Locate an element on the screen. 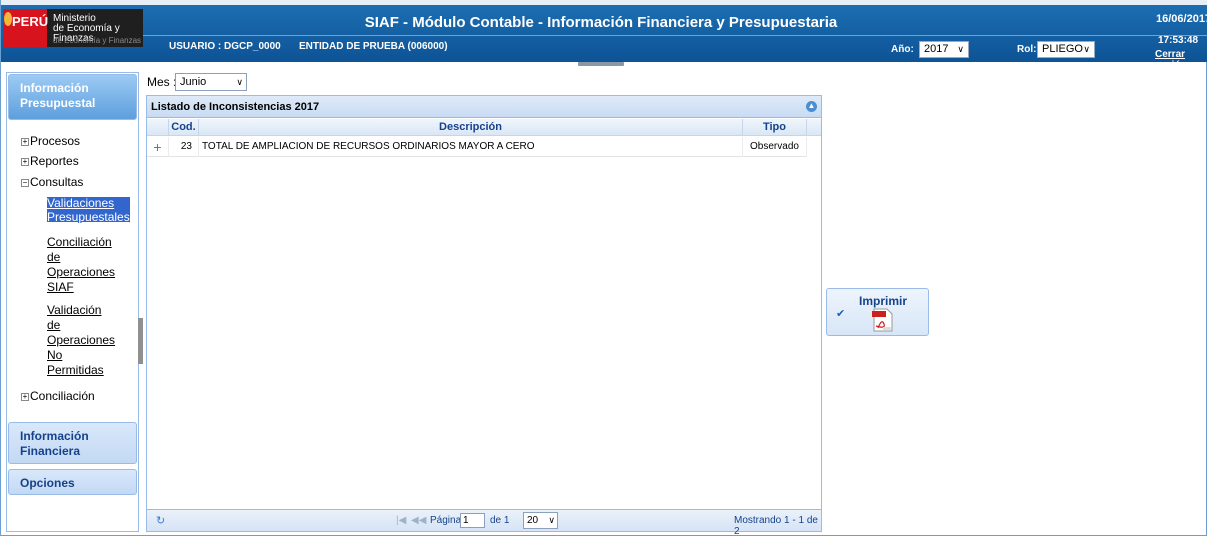  page-number-input: 1 is located at coordinates (472, 520).